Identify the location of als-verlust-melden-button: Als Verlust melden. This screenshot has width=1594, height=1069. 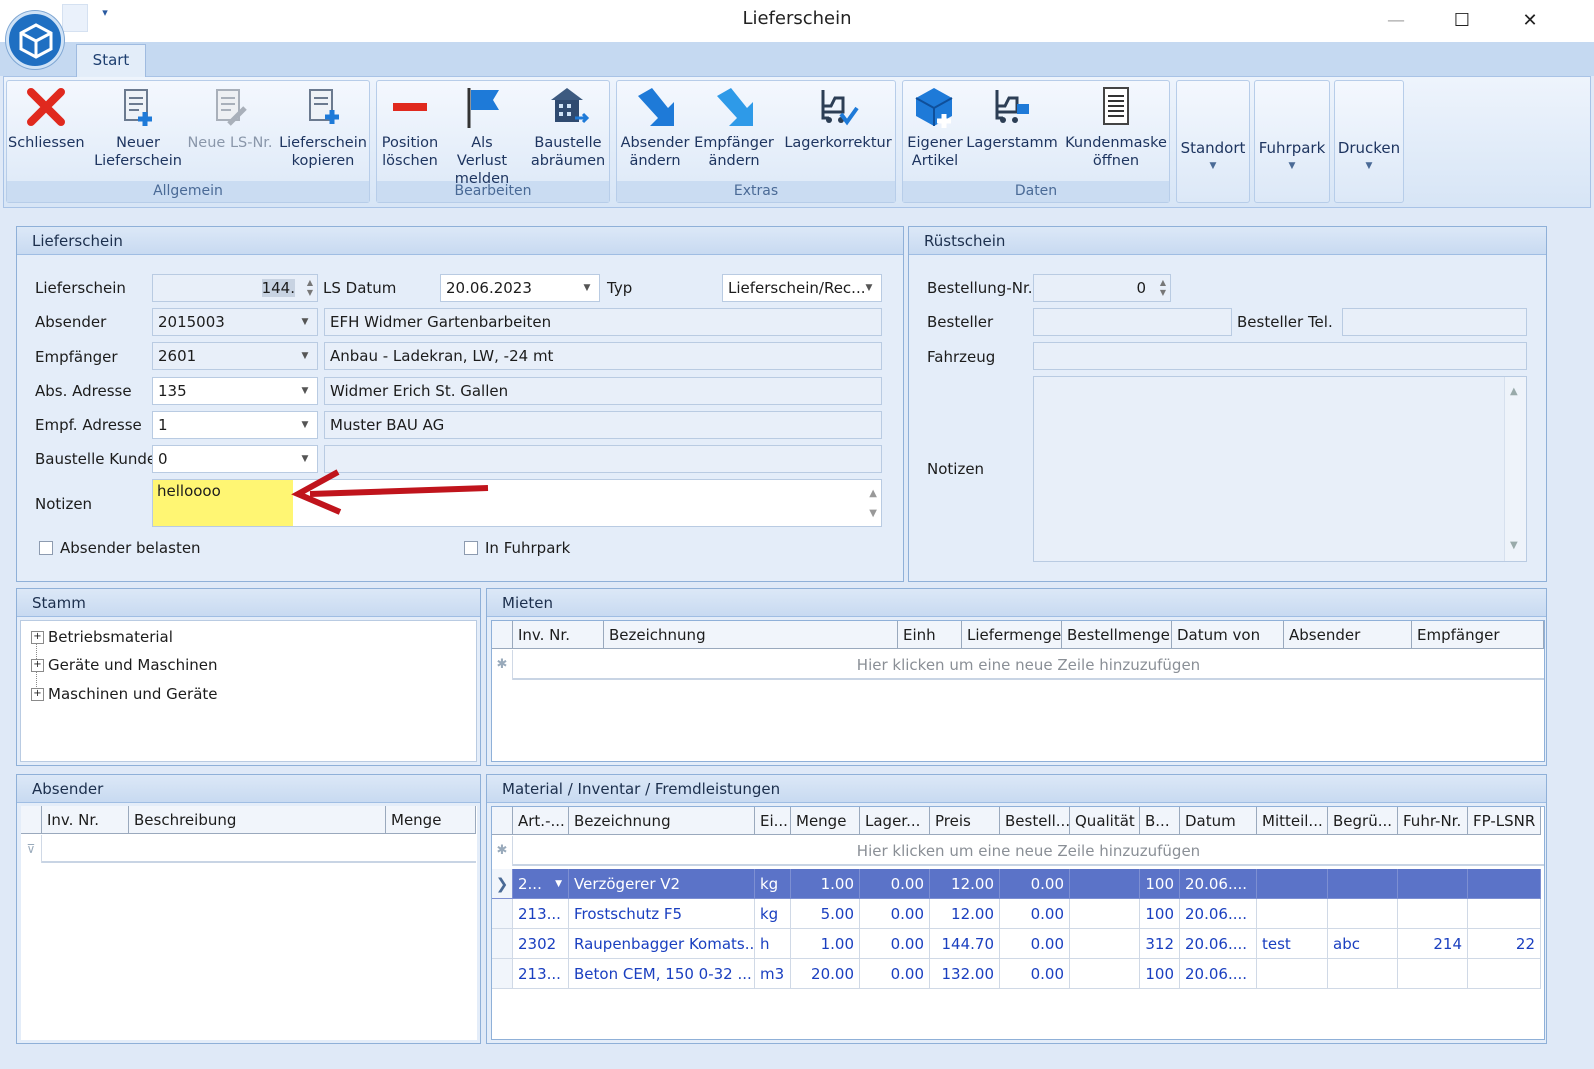
(482, 135).